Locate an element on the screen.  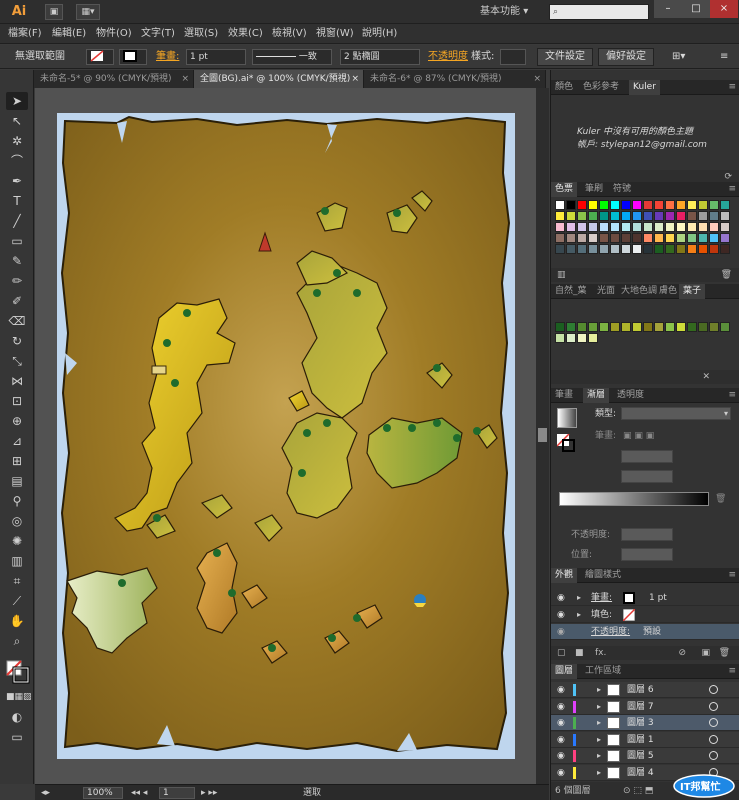
tab-full-map: 全圖(BG).ai* @ 100% (CMYK/預視) × is located at coordinates (279, 79).